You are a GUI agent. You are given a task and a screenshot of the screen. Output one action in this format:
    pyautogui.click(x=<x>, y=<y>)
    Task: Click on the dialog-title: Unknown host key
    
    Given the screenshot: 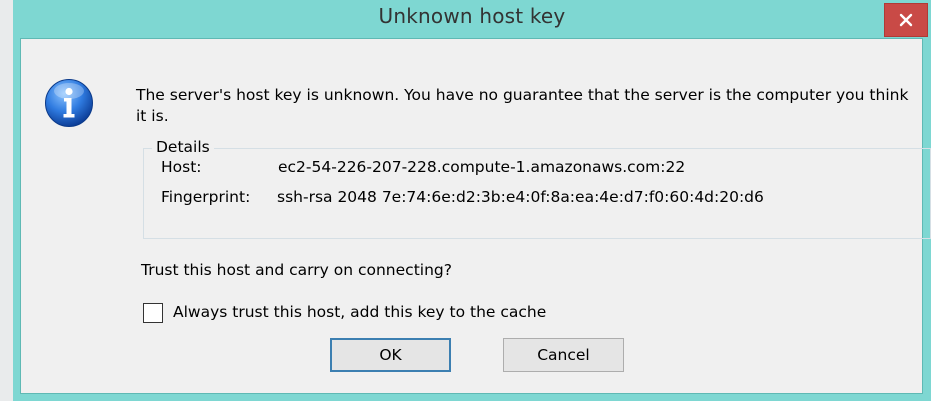 What is the action you would take?
    pyautogui.click(x=472, y=16)
    